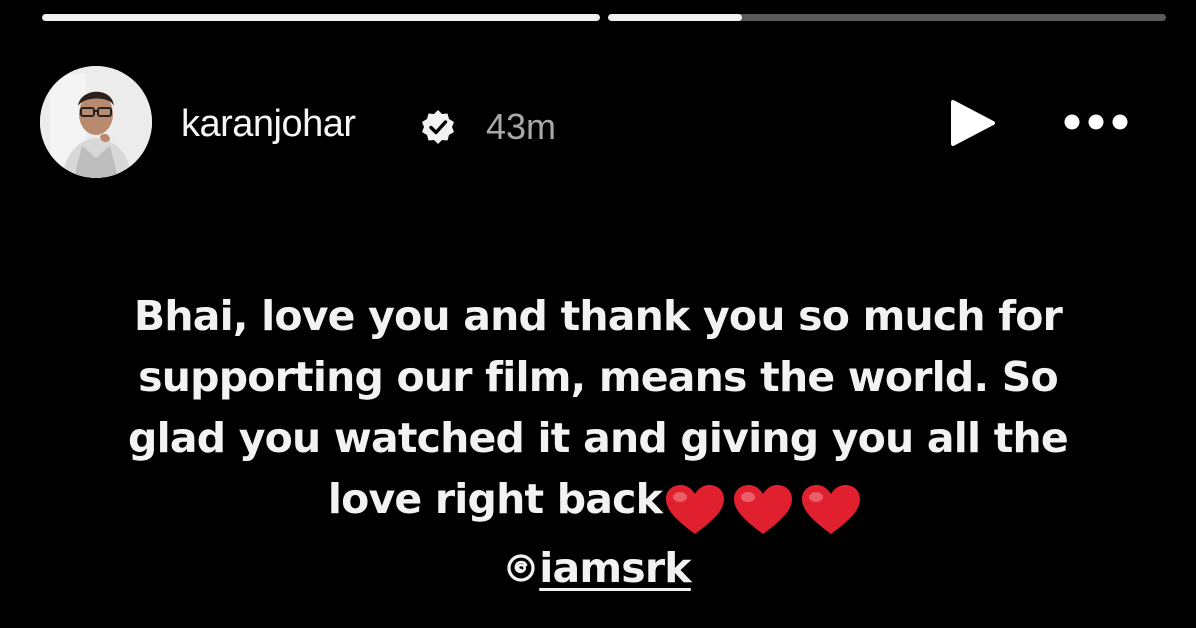  What do you see at coordinates (268, 124) in the screenshot?
I see `username: karanjohar` at bounding box center [268, 124].